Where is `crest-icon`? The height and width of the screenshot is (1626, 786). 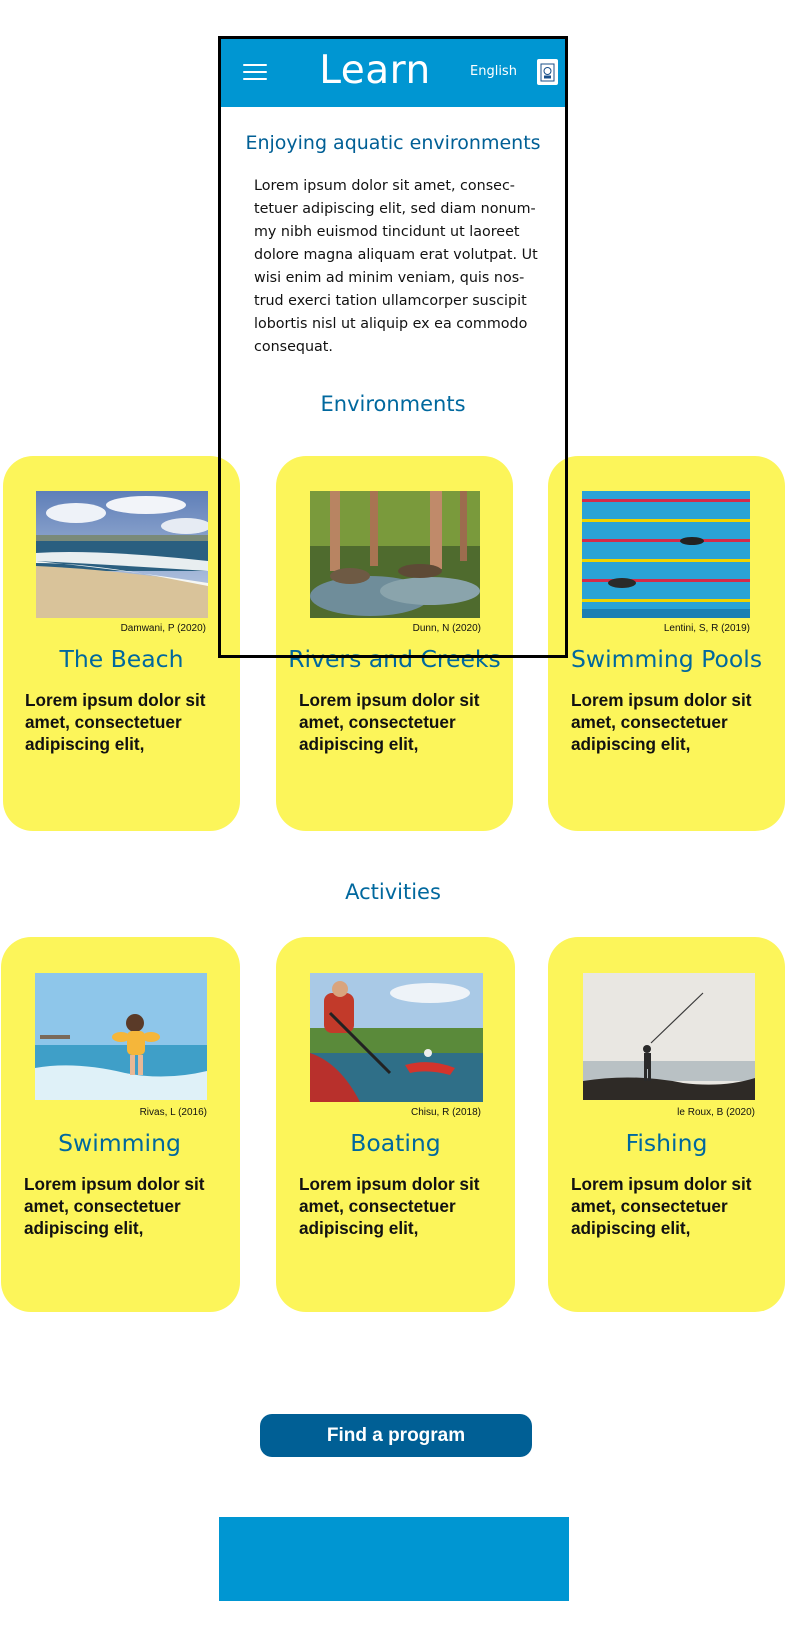
crest-icon is located at coordinates (547, 72).